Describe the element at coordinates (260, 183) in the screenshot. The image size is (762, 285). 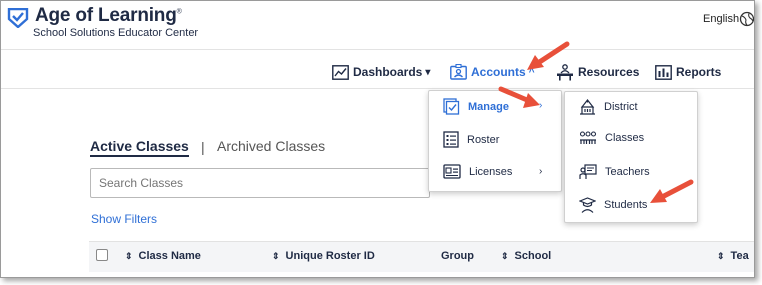
I see `search-classes-input` at that location.